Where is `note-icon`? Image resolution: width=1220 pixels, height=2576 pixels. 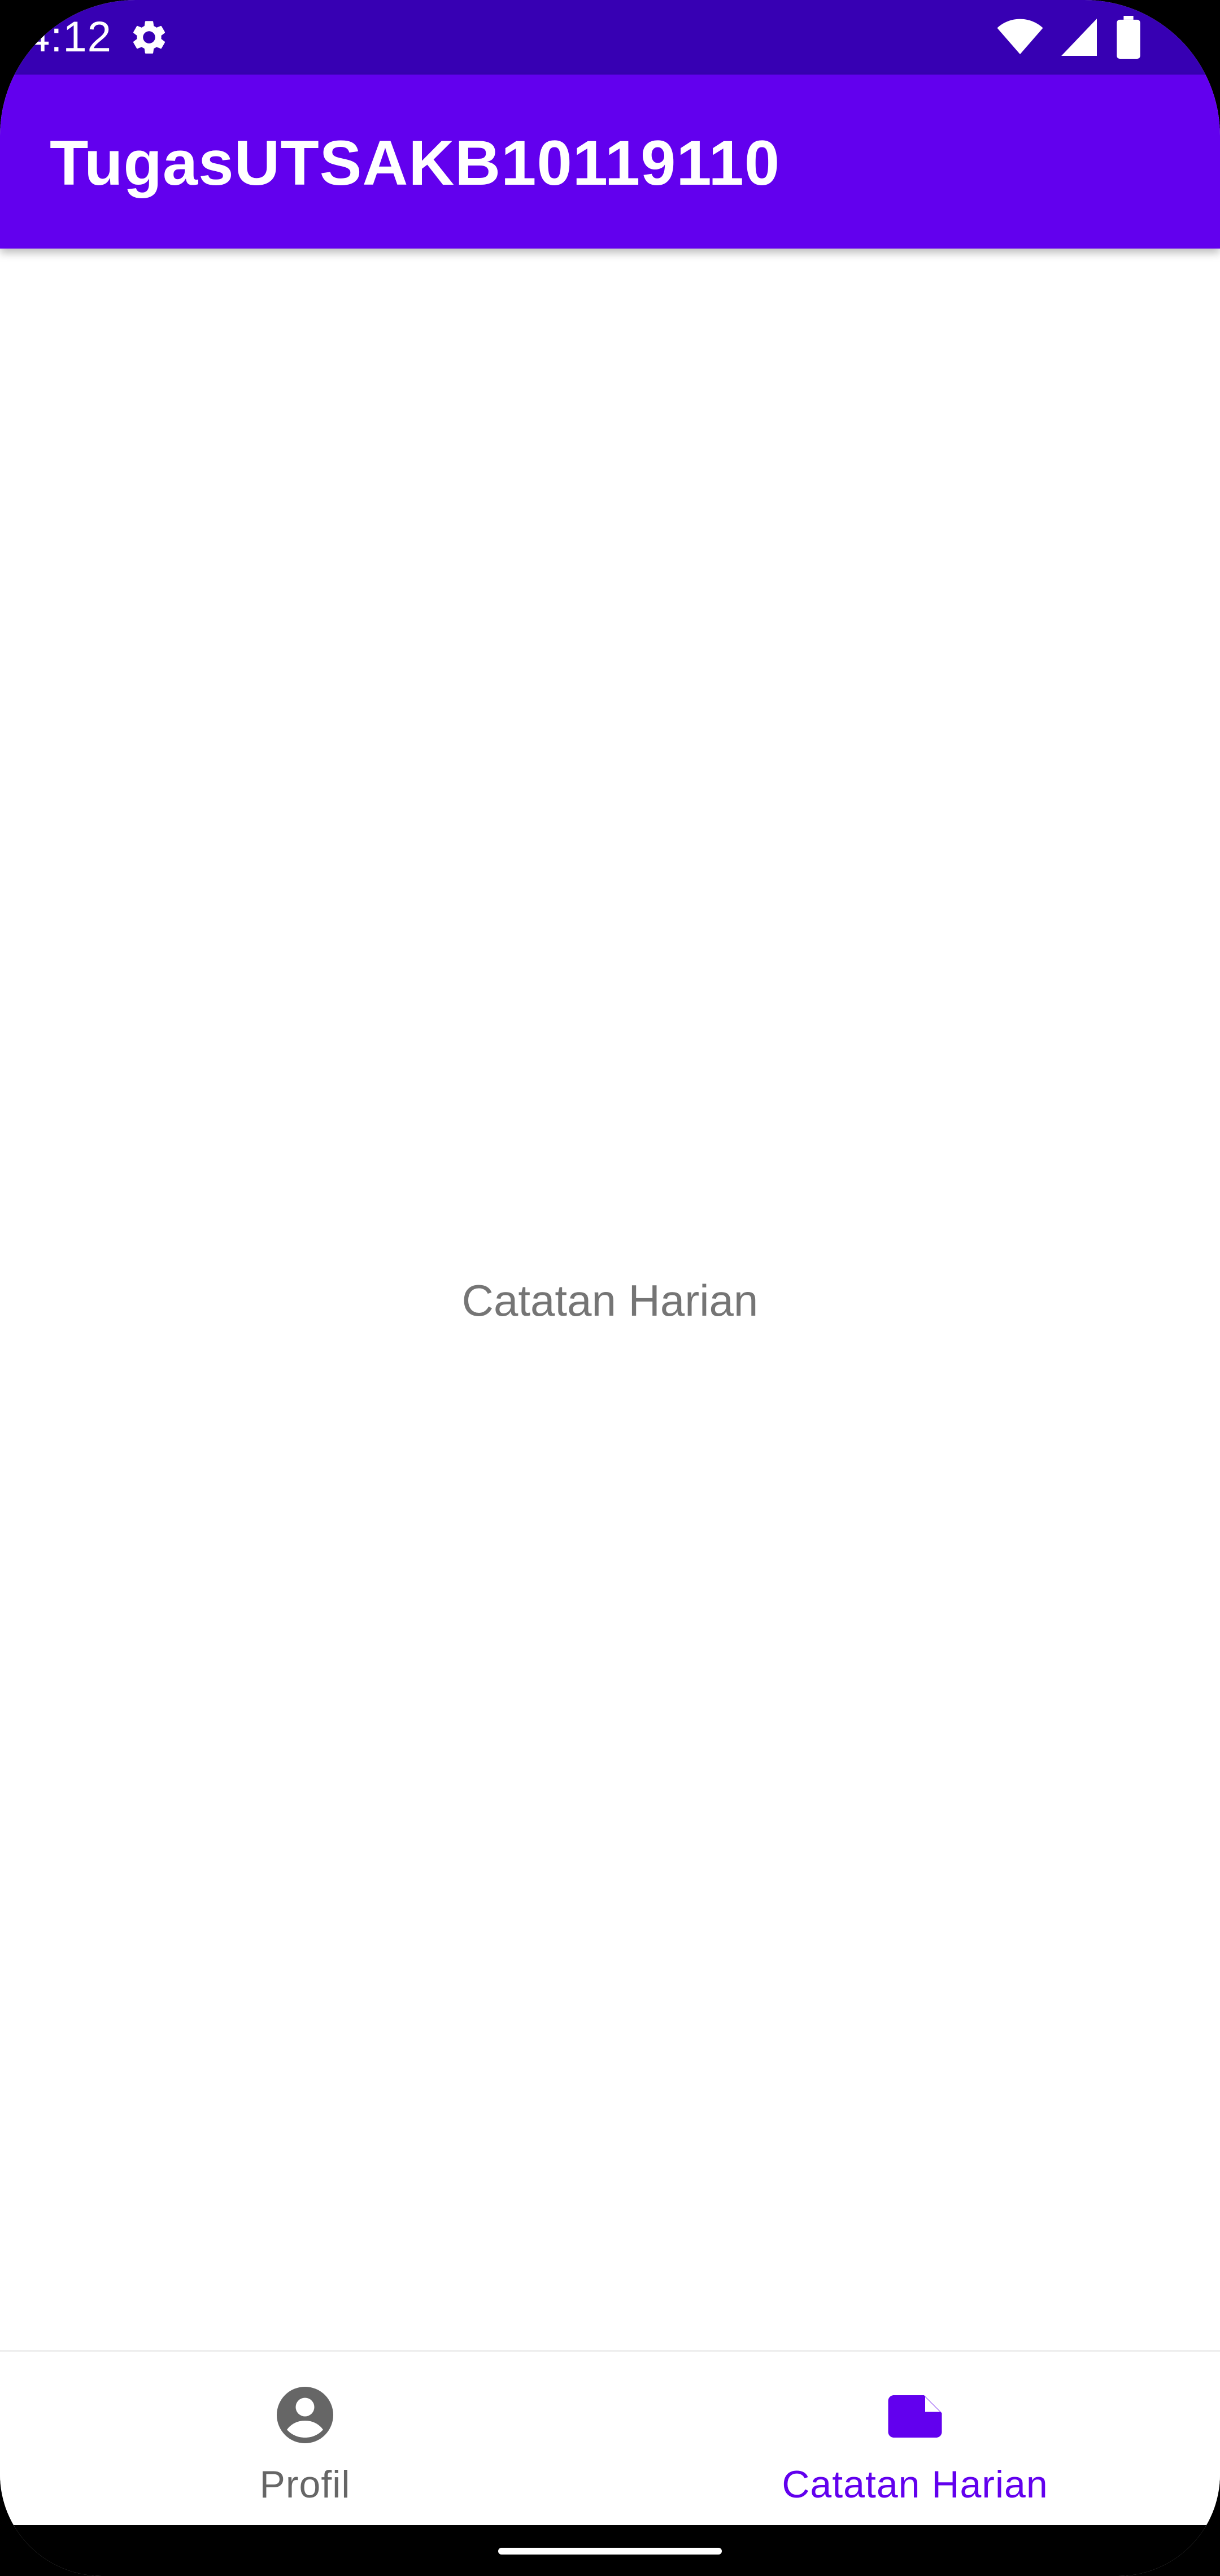 note-icon is located at coordinates (915, 2416).